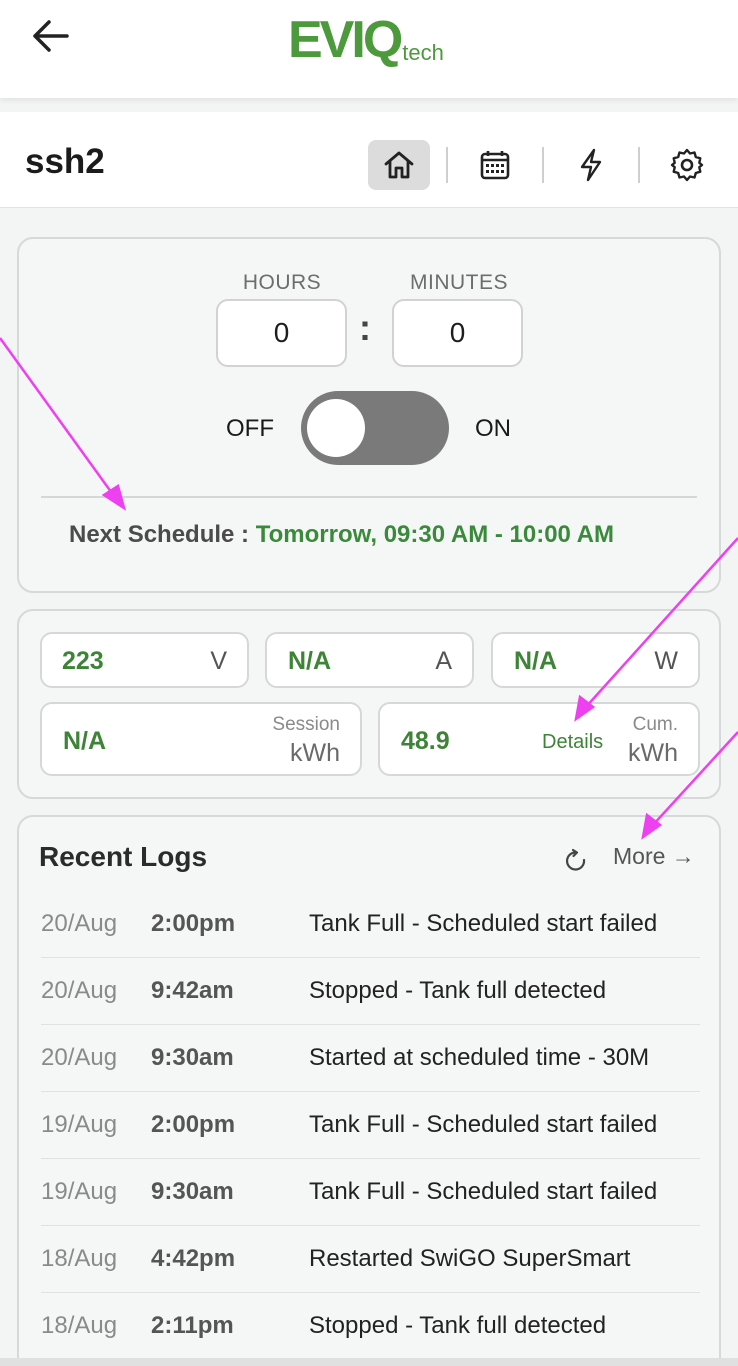 Image resolution: width=738 pixels, height=1366 pixels. I want to click on cumulative-unit: kWh, so click(653, 753).